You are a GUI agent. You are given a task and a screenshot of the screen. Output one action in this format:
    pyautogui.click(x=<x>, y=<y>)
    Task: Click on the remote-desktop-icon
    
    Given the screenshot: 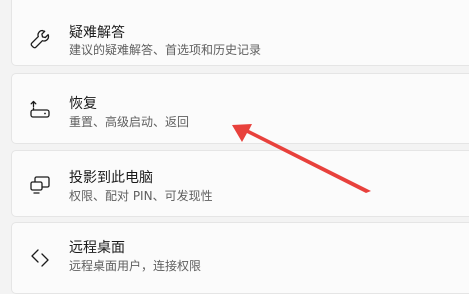 What is the action you would take?
    pyautogui.click(x=40, y=258)
    